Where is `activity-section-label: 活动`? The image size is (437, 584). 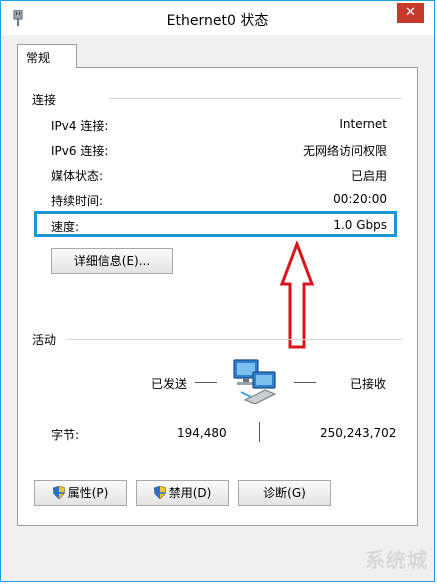 activity-section-label: 活动 is located at coordinates (44, 340).